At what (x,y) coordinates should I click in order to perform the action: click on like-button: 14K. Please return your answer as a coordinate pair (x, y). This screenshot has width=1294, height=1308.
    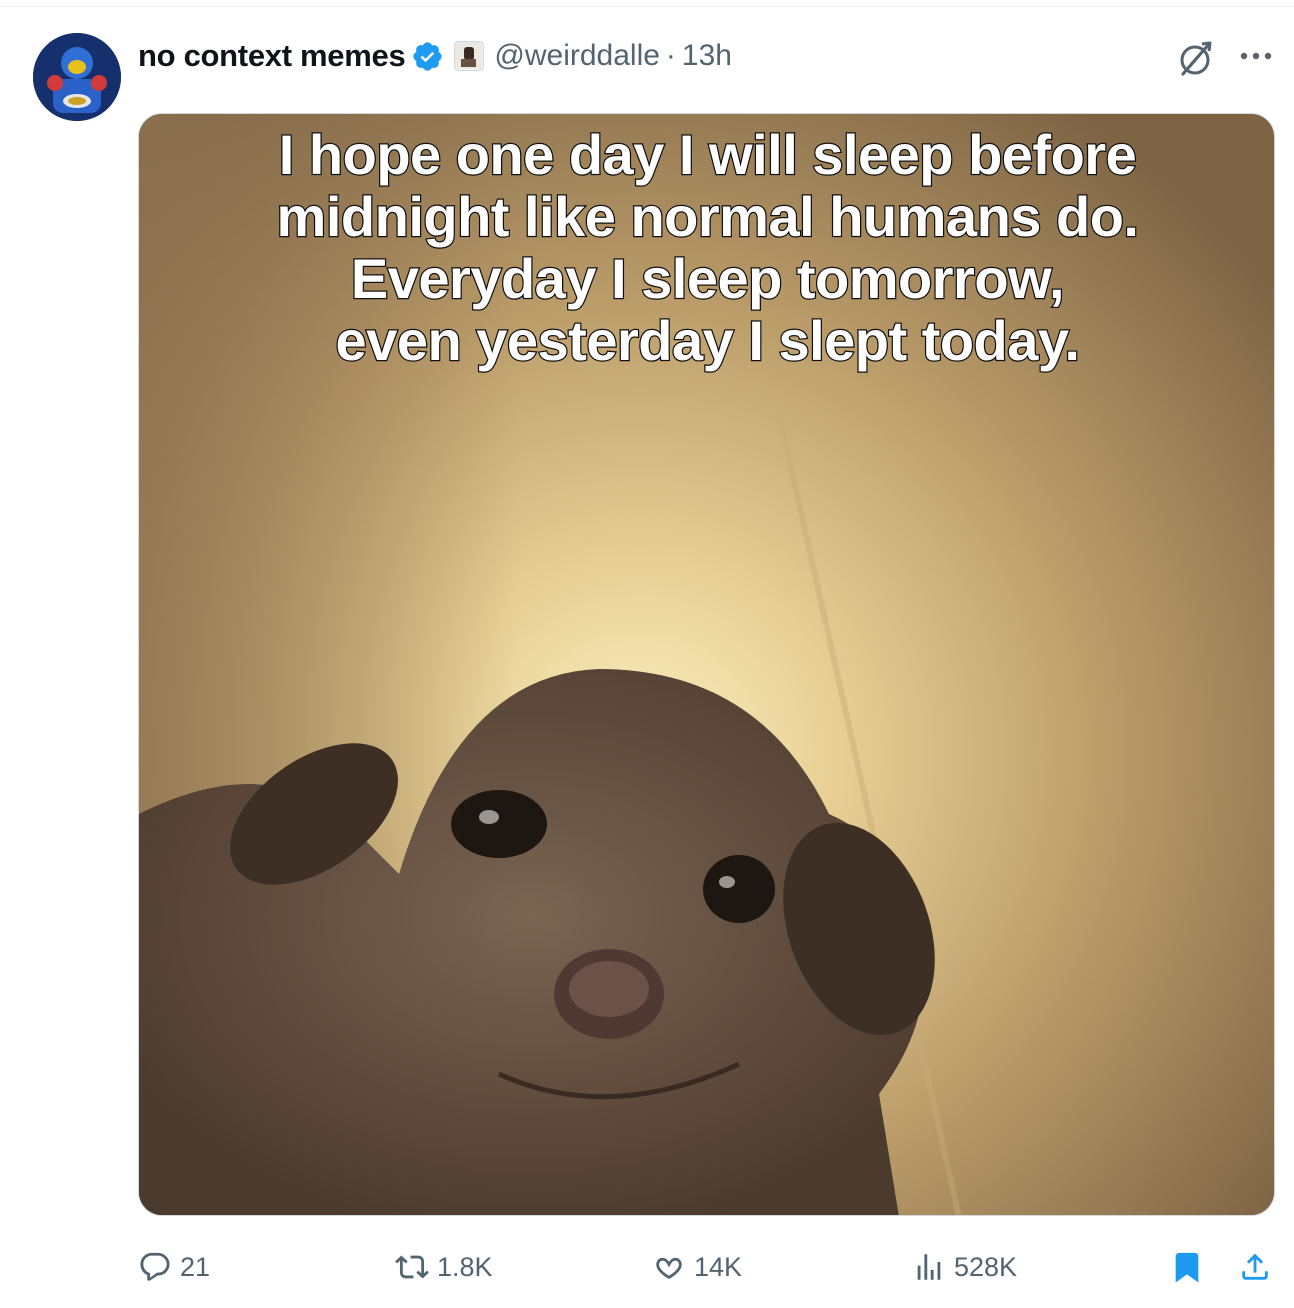
    Looking at the image, I should click on (697, 1267).